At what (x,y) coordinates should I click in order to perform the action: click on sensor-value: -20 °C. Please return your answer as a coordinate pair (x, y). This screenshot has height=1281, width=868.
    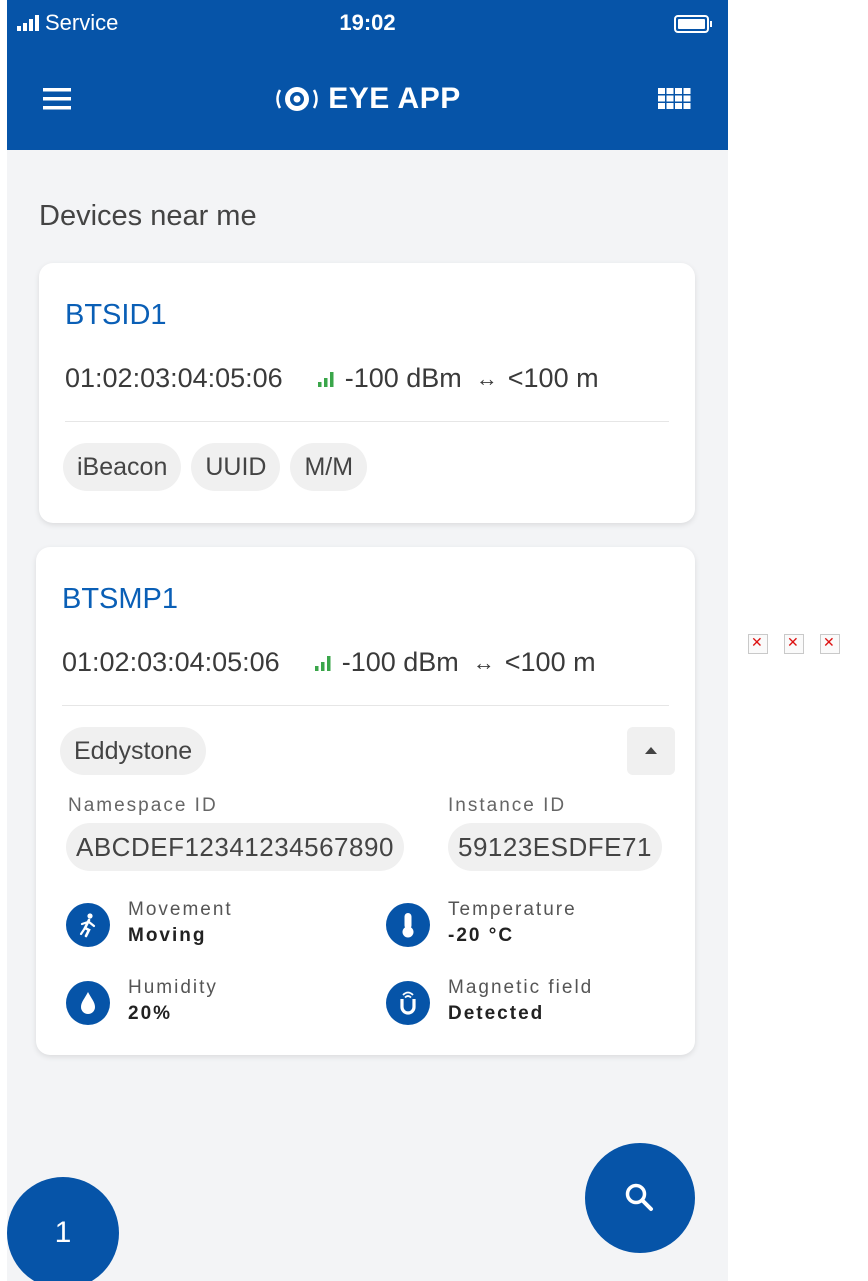
    Looking at the image, I should click on (481, 935).